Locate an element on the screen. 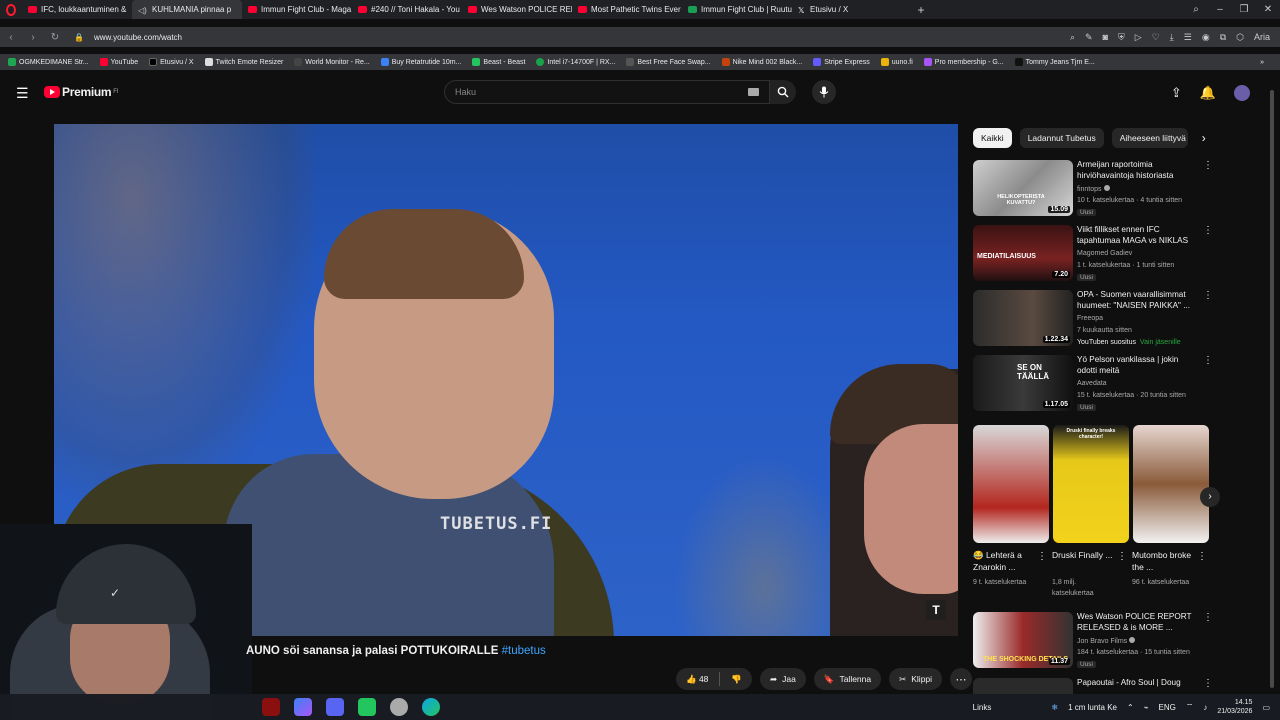  bookmark-item: Beast - Beast is located at coordinates (498, 62).